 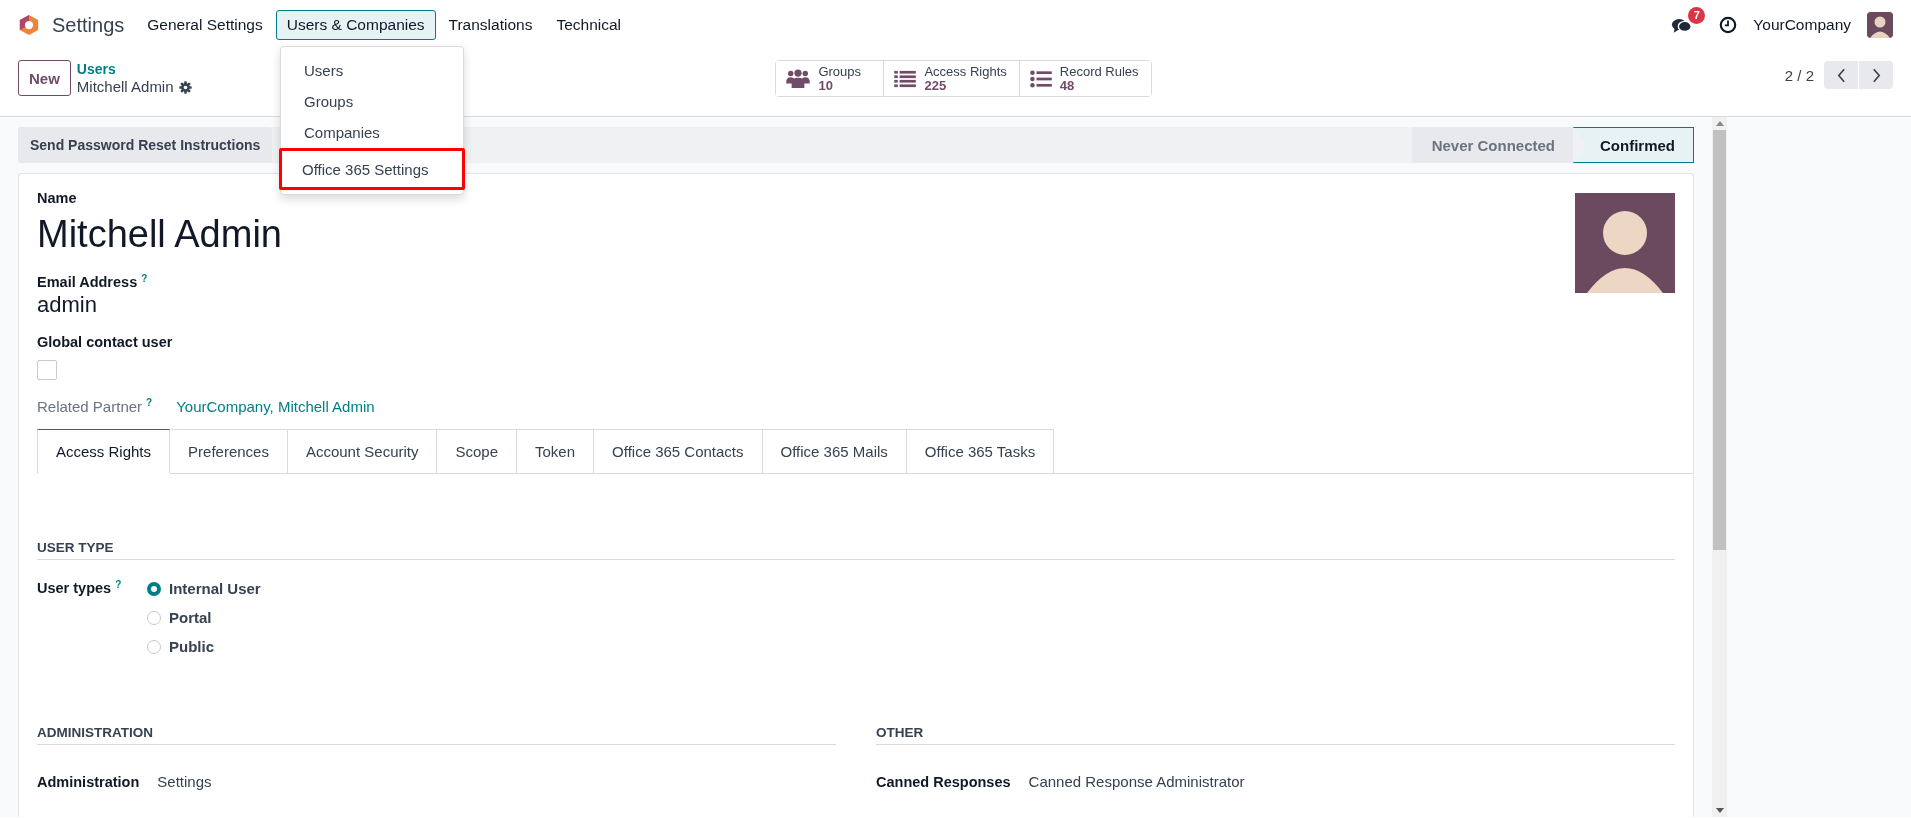 I want to click on tab: Office 365 Mails, so click(x=834, y=451).